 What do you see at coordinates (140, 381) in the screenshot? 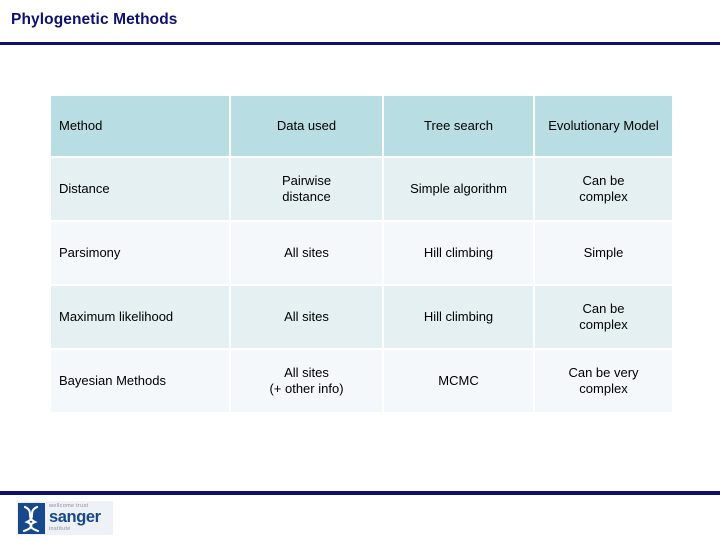
I see `cell-method: Bayesian Methods` at bounding box center [140, 381].